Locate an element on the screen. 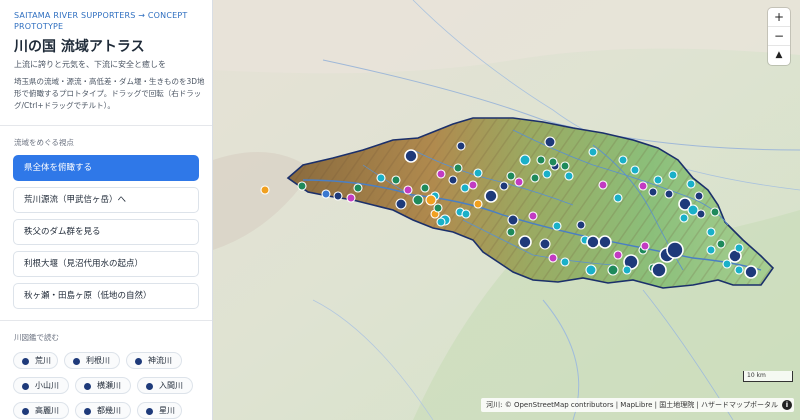 This screenshot has height=420, width=800. zoom-control: + − ▲ is located at coordinates (779, 36).